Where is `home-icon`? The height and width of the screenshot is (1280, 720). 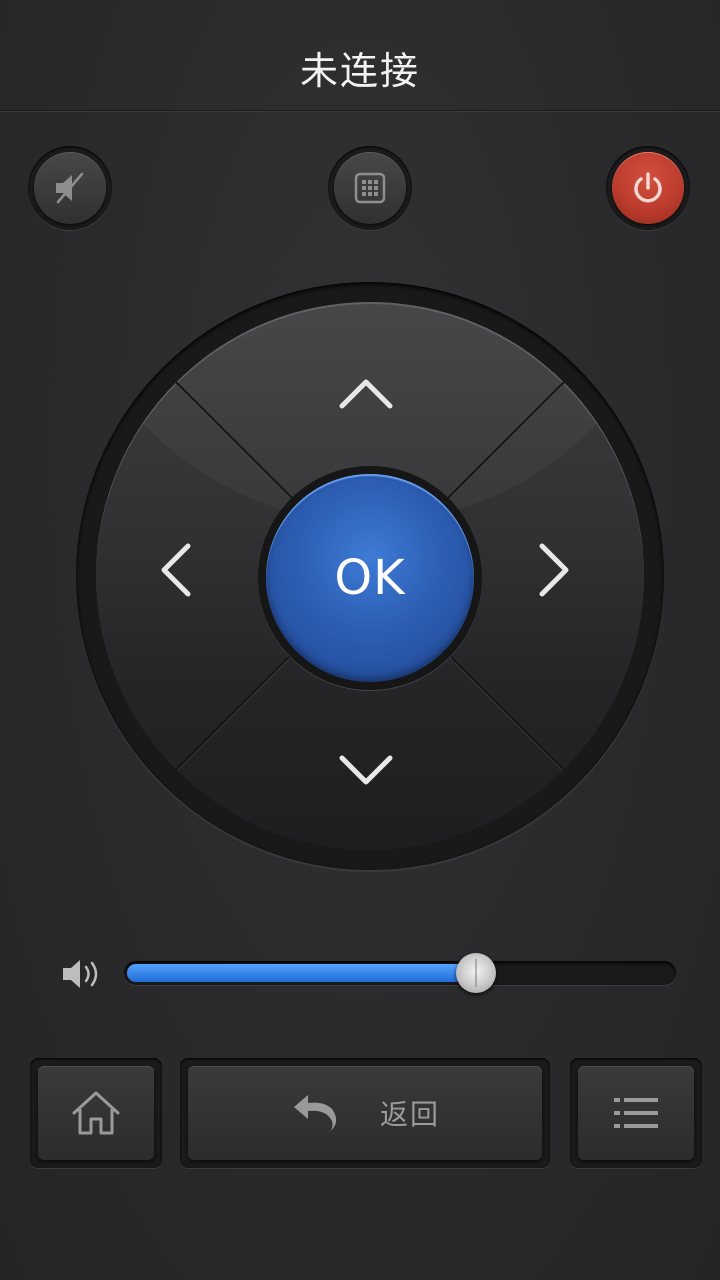 home-icon is located at coordinates (96, 1113).